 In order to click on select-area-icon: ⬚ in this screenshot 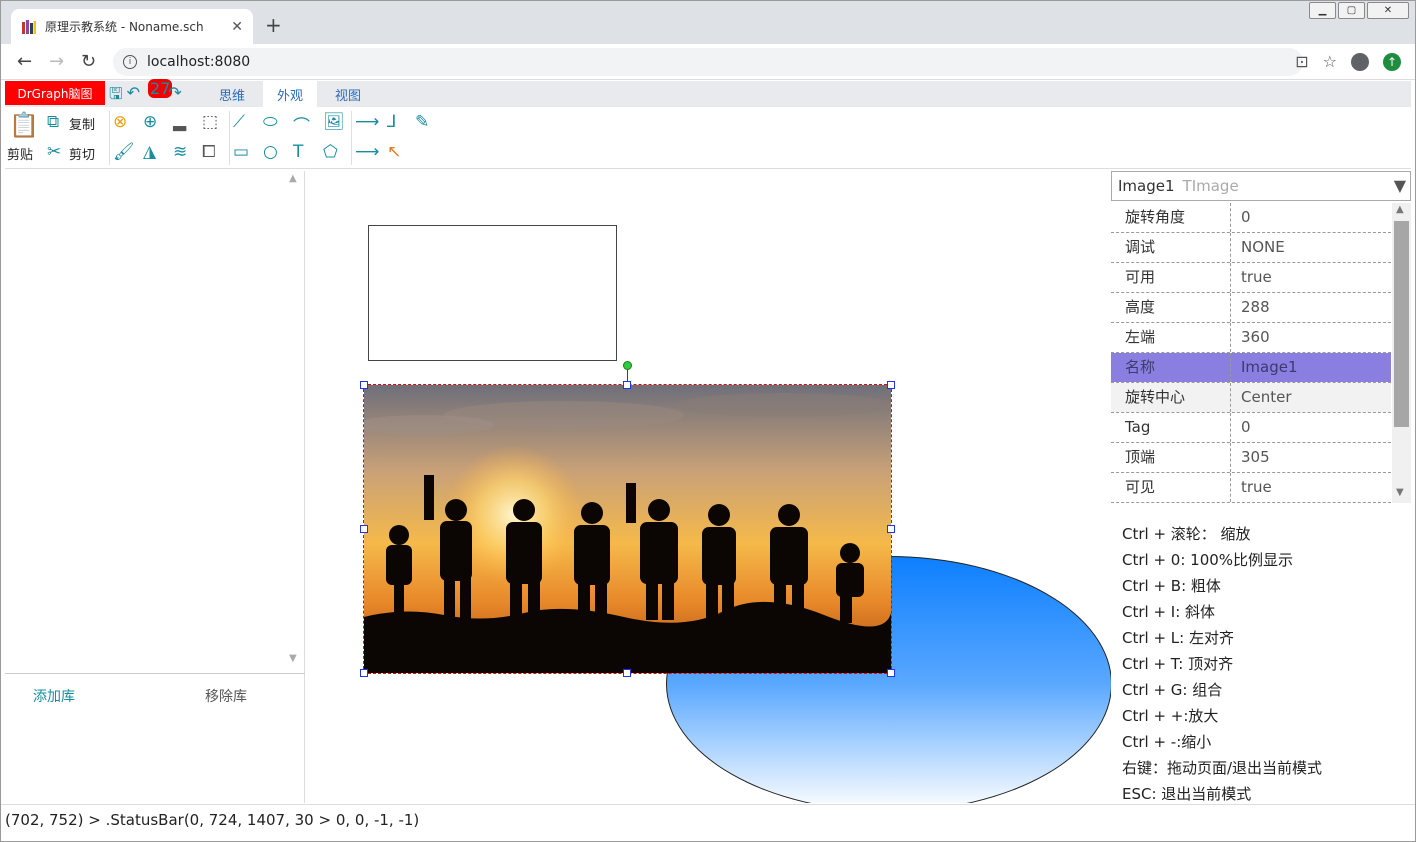, I will do `click(210, 122)`.